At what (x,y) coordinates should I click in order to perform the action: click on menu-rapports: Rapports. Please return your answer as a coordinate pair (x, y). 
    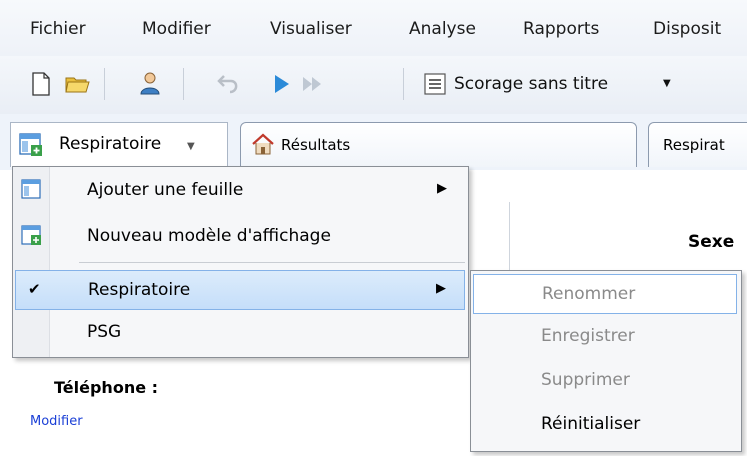
    Looking at the image, I should click on (561, 29).